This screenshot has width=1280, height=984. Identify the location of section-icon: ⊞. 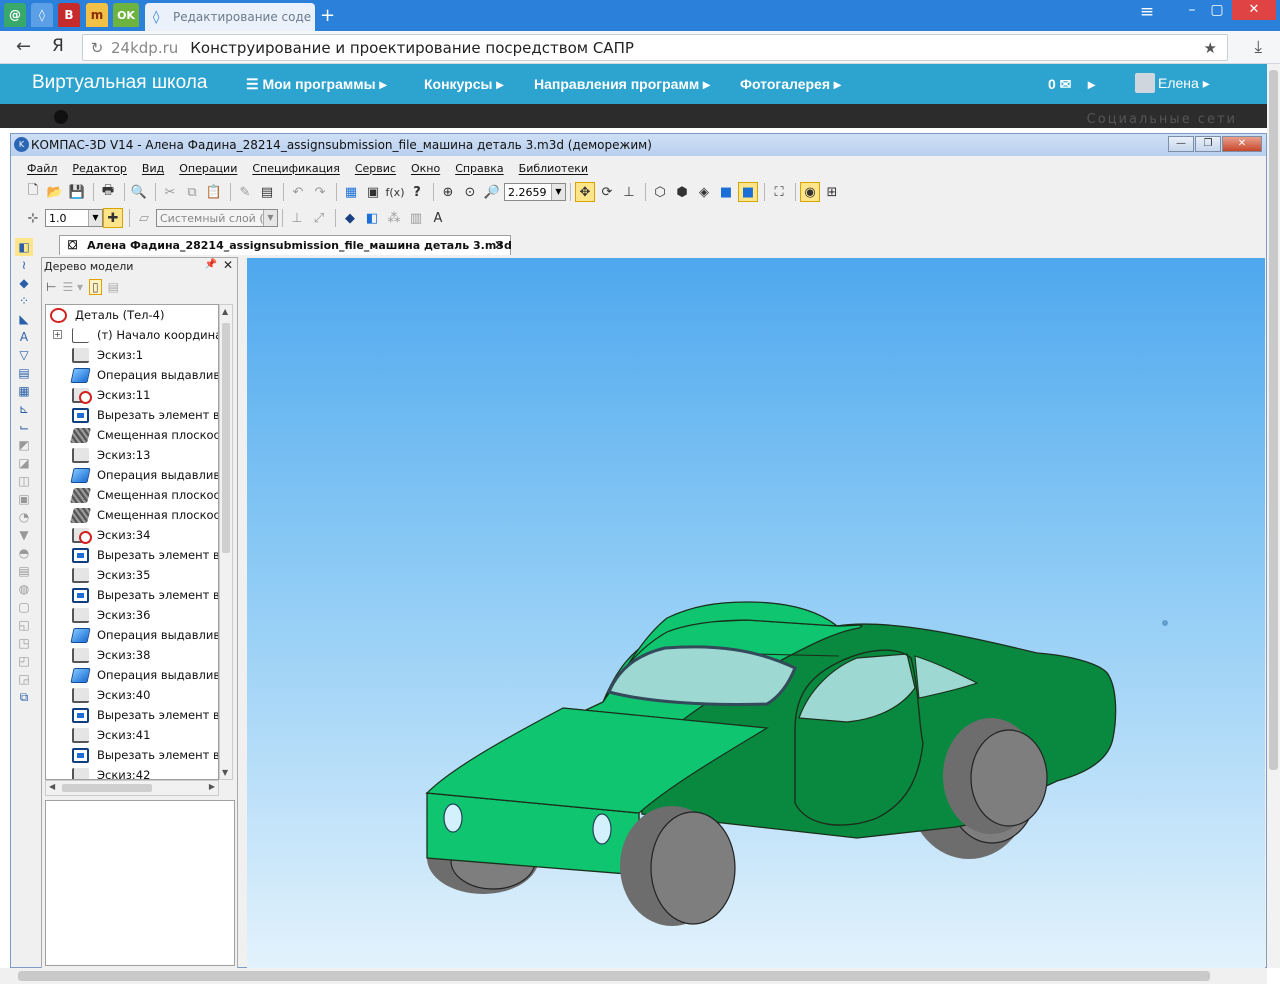
(832, 192).